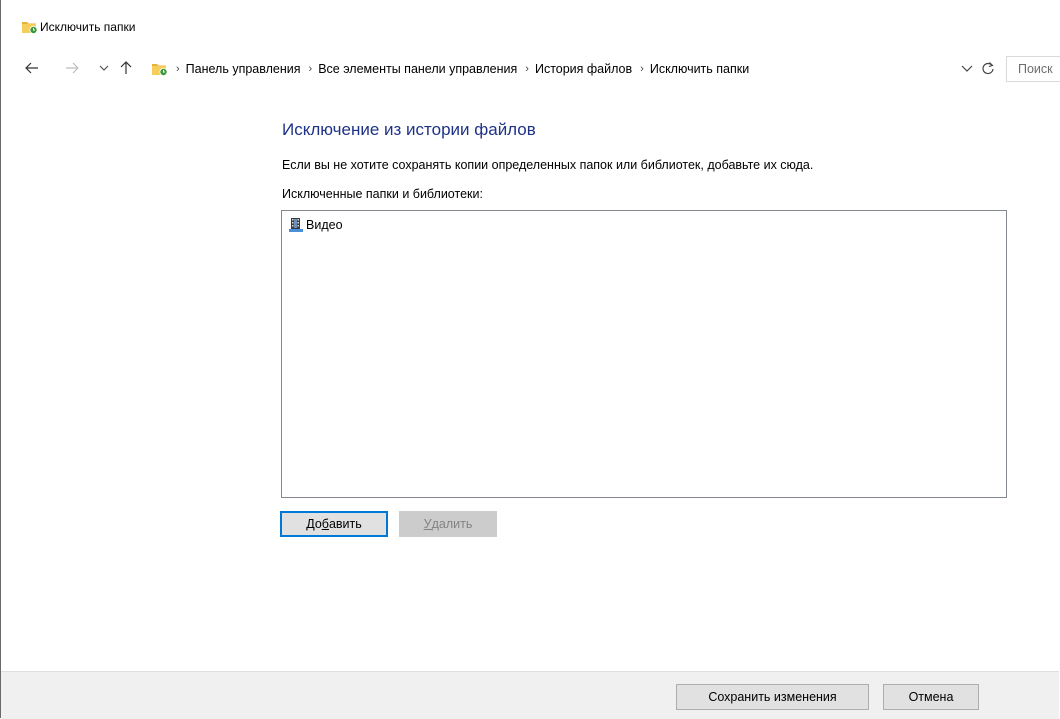  What do you see at coordinates (409, 129) in the screenshot?
I see `page-title: Исключение из истории файлов` at bounding box center [409, 129].